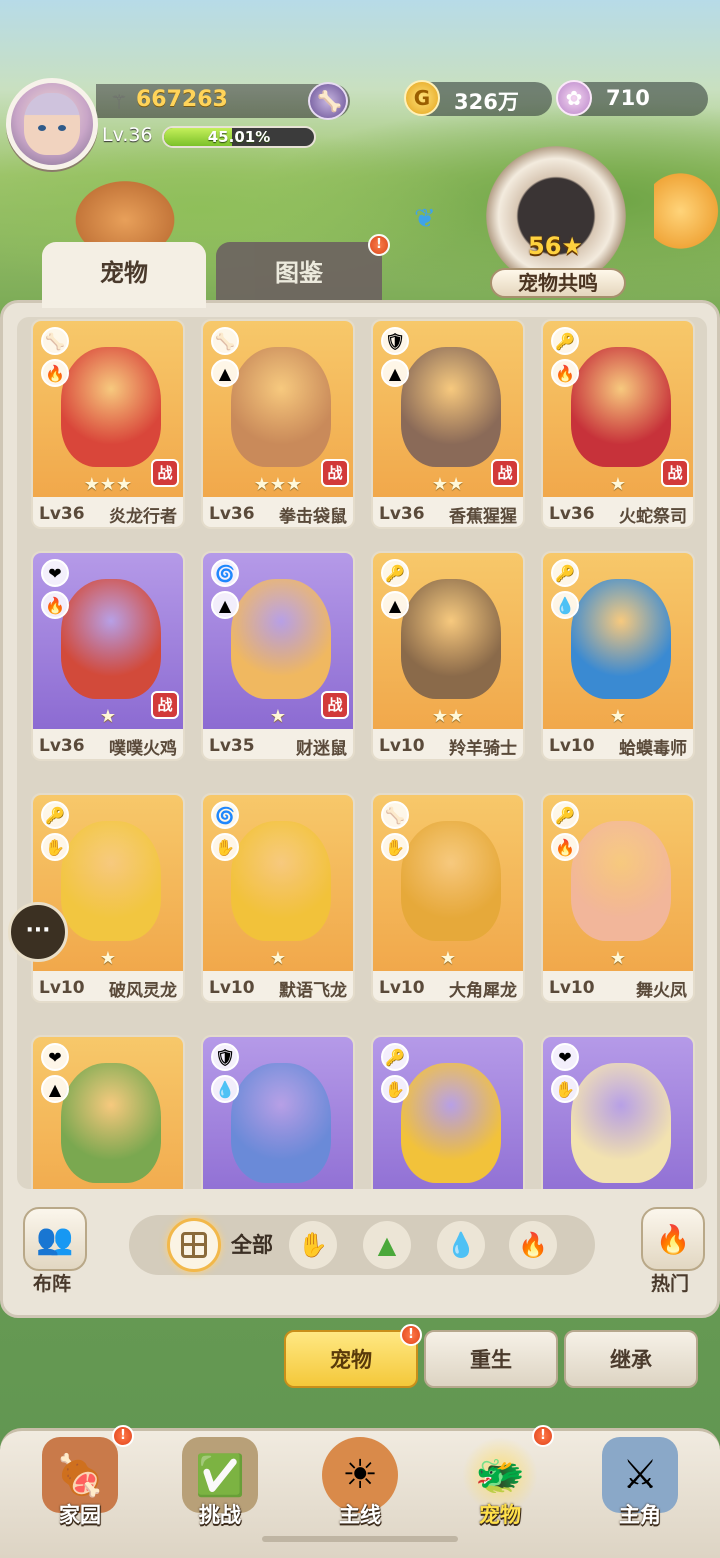 The image size is (720, 1558). I want to click on pet-portrait: ❤ ▲, so click(108, 1113).